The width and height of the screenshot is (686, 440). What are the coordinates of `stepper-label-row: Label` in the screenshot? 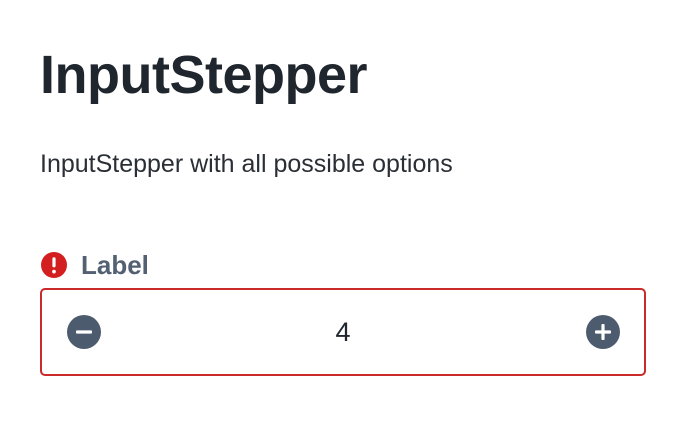 It's located at (95, 265).